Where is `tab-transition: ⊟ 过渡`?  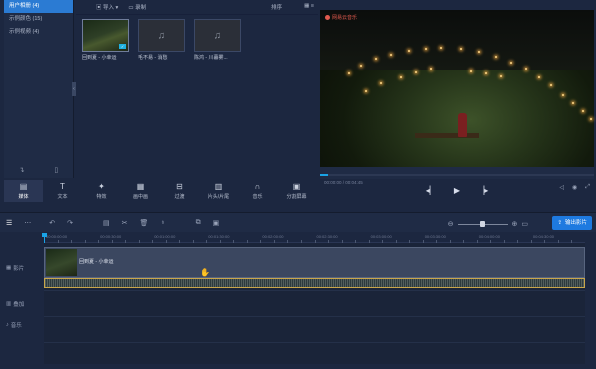
tab-transition: ⊟ 过渡 is located at coordinates (179, 191).